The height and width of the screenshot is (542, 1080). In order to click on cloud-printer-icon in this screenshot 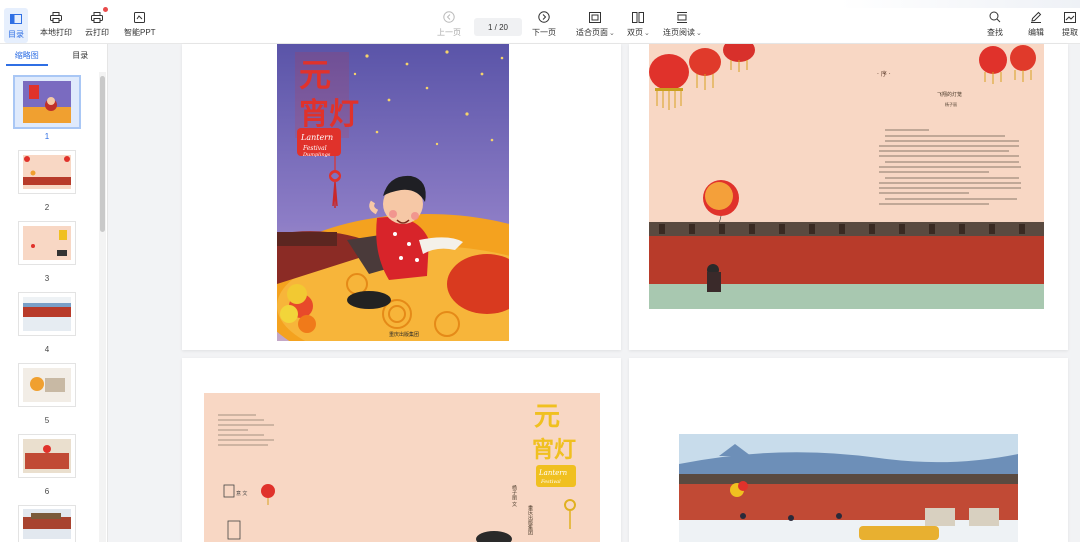, I will do `click(99, 15)`.